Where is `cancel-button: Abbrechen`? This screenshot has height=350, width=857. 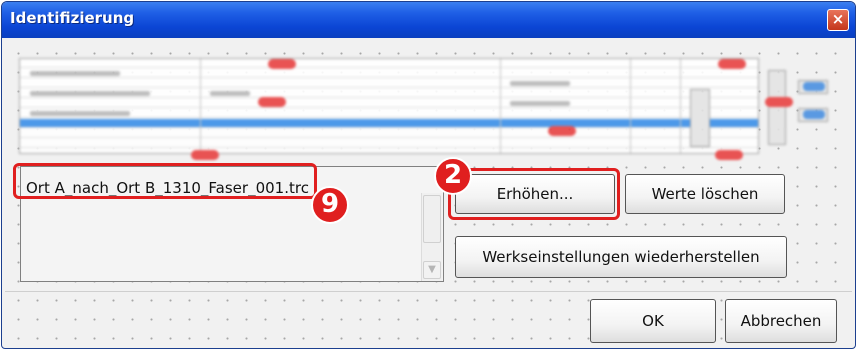 cancel-button: Abbrechen is located at coordinates (781, 321).